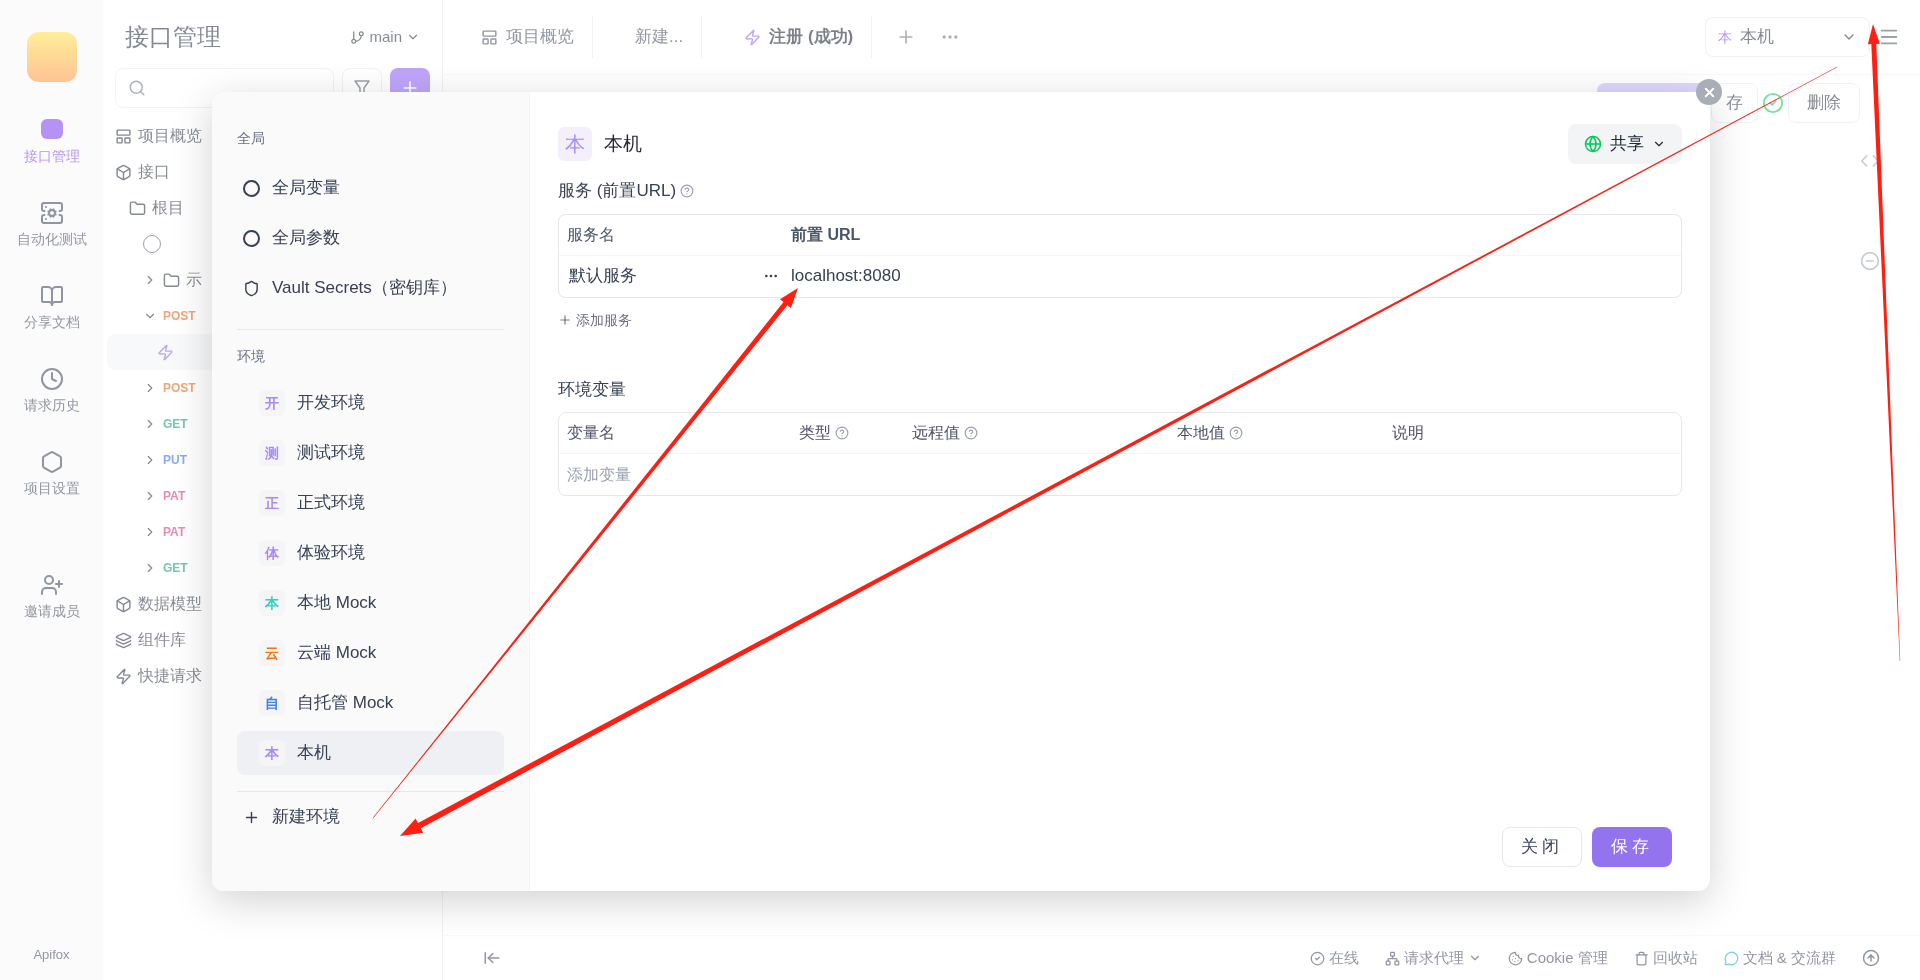  Describe the element at coordinates (591, 234) in the screenshot. I see `column-header: 服务名` at that location.